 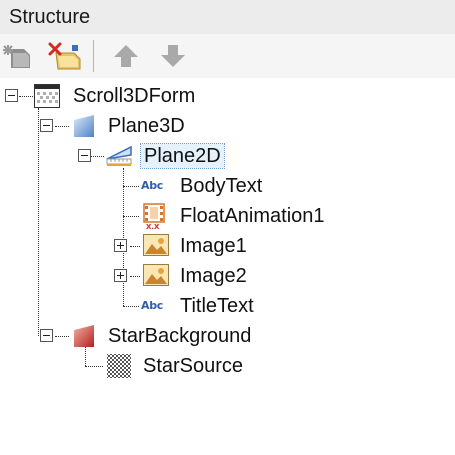 What do you see at coordinates (227, 56) in the screenshot?
I see `toolbar` at bounding box center [227, 56].